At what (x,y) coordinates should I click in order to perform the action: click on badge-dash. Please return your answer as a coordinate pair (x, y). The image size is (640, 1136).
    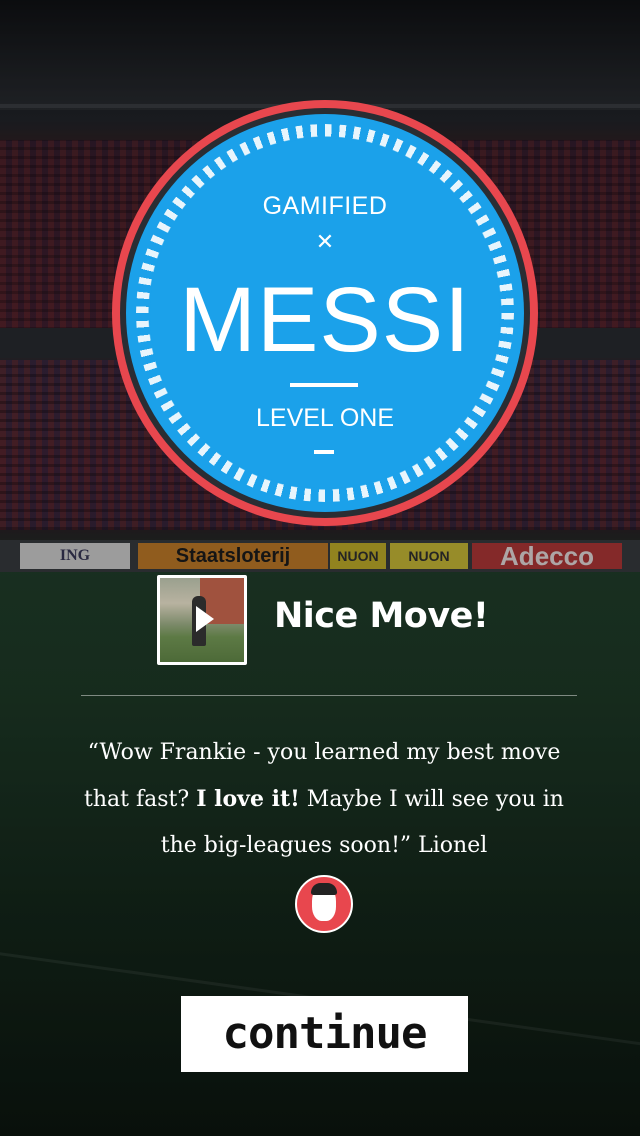
    Looking at the image, I should click on (324, 452).